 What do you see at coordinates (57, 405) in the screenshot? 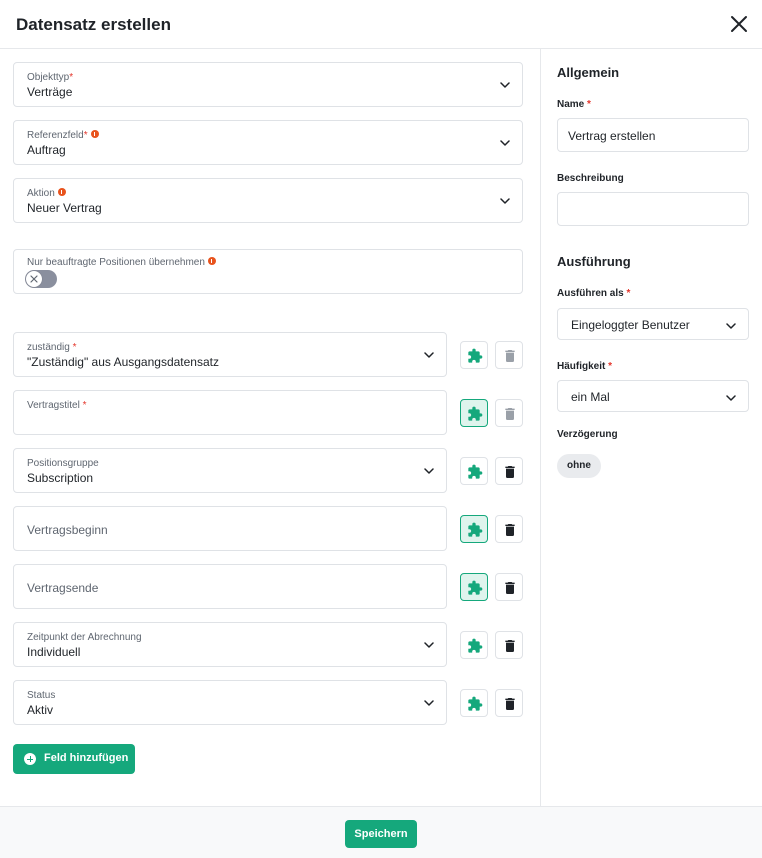
I see `vertragstitel-label: Vertragstitel *` at bounding box center [57, 405].